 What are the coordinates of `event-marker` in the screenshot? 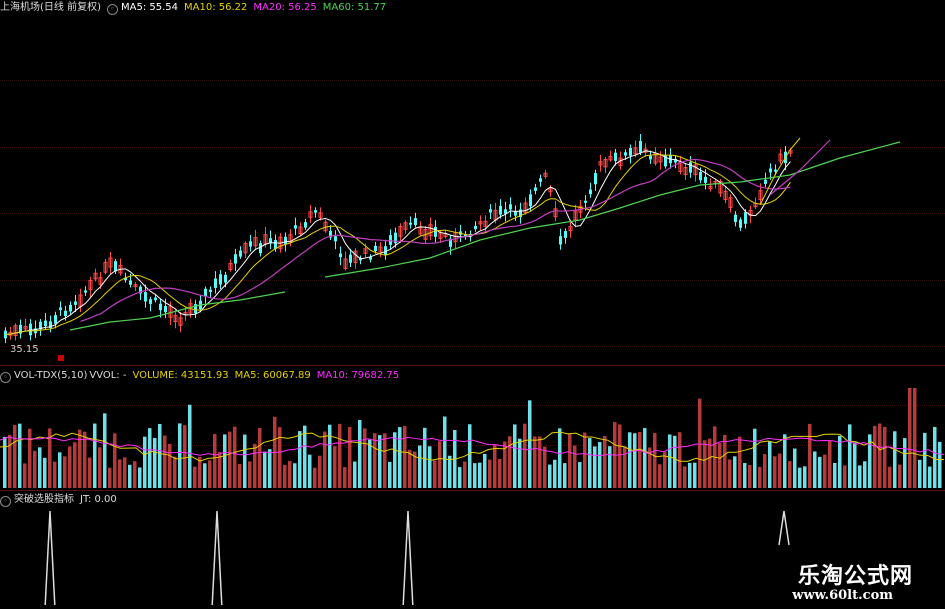 It's located at (61, 358).